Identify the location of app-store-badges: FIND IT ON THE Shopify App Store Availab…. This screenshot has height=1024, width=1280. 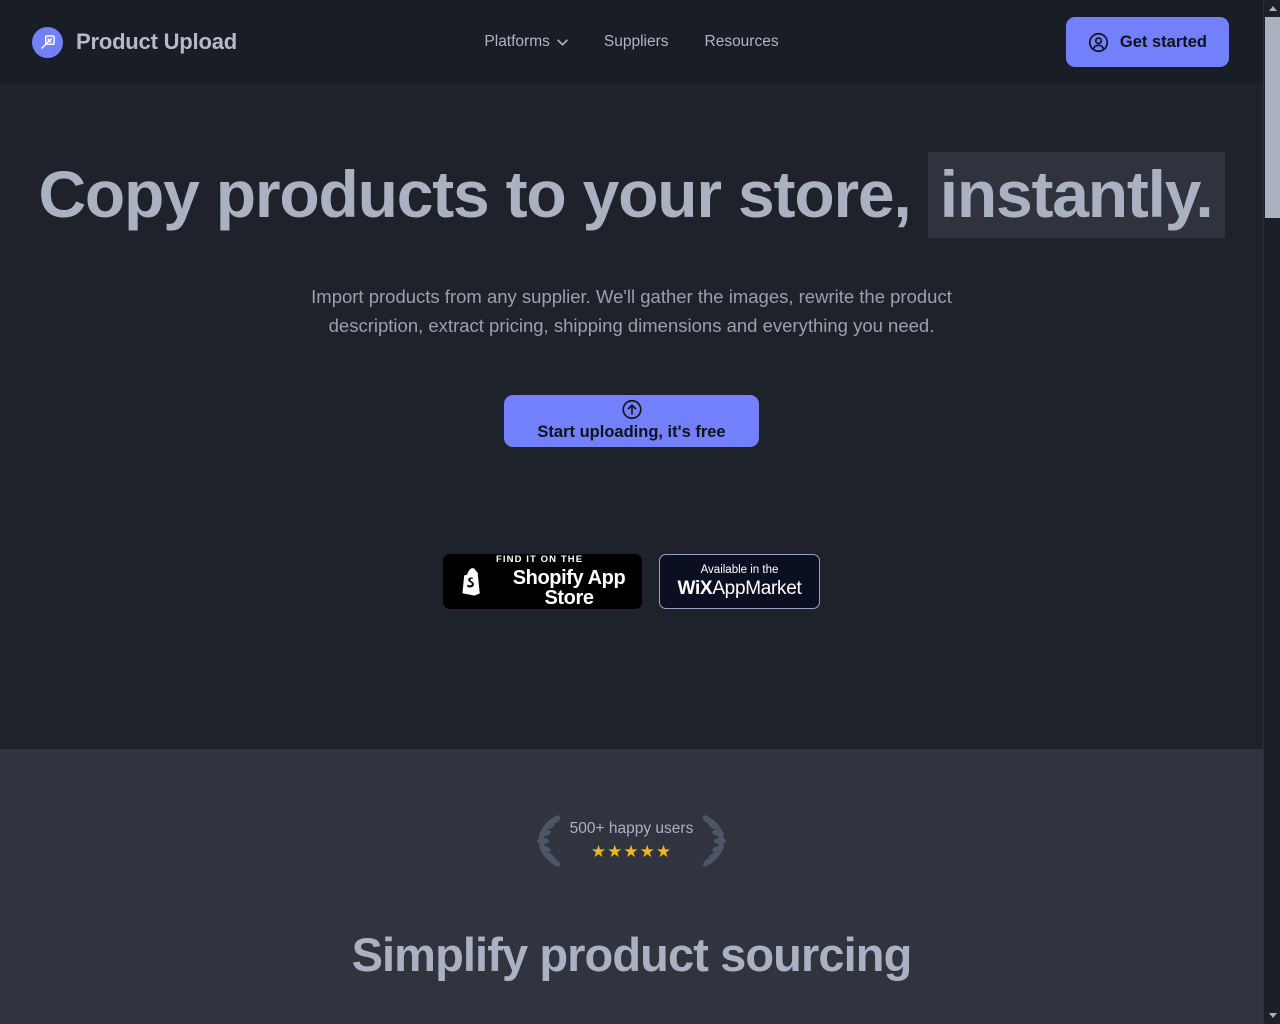
(631, 581).